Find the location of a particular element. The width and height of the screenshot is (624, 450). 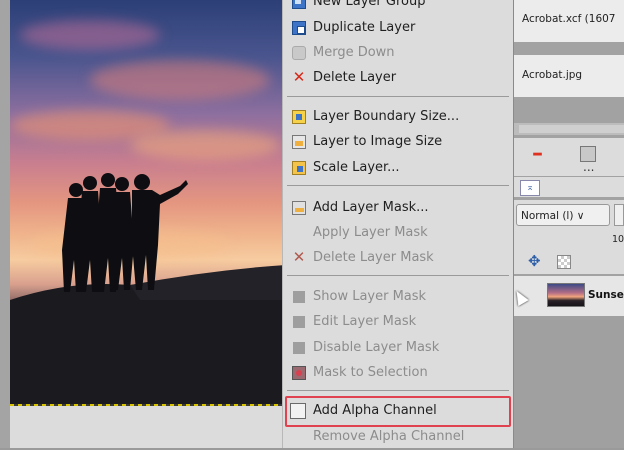

menu-item-label: New Layer Group is located at coordinates (369, 4).